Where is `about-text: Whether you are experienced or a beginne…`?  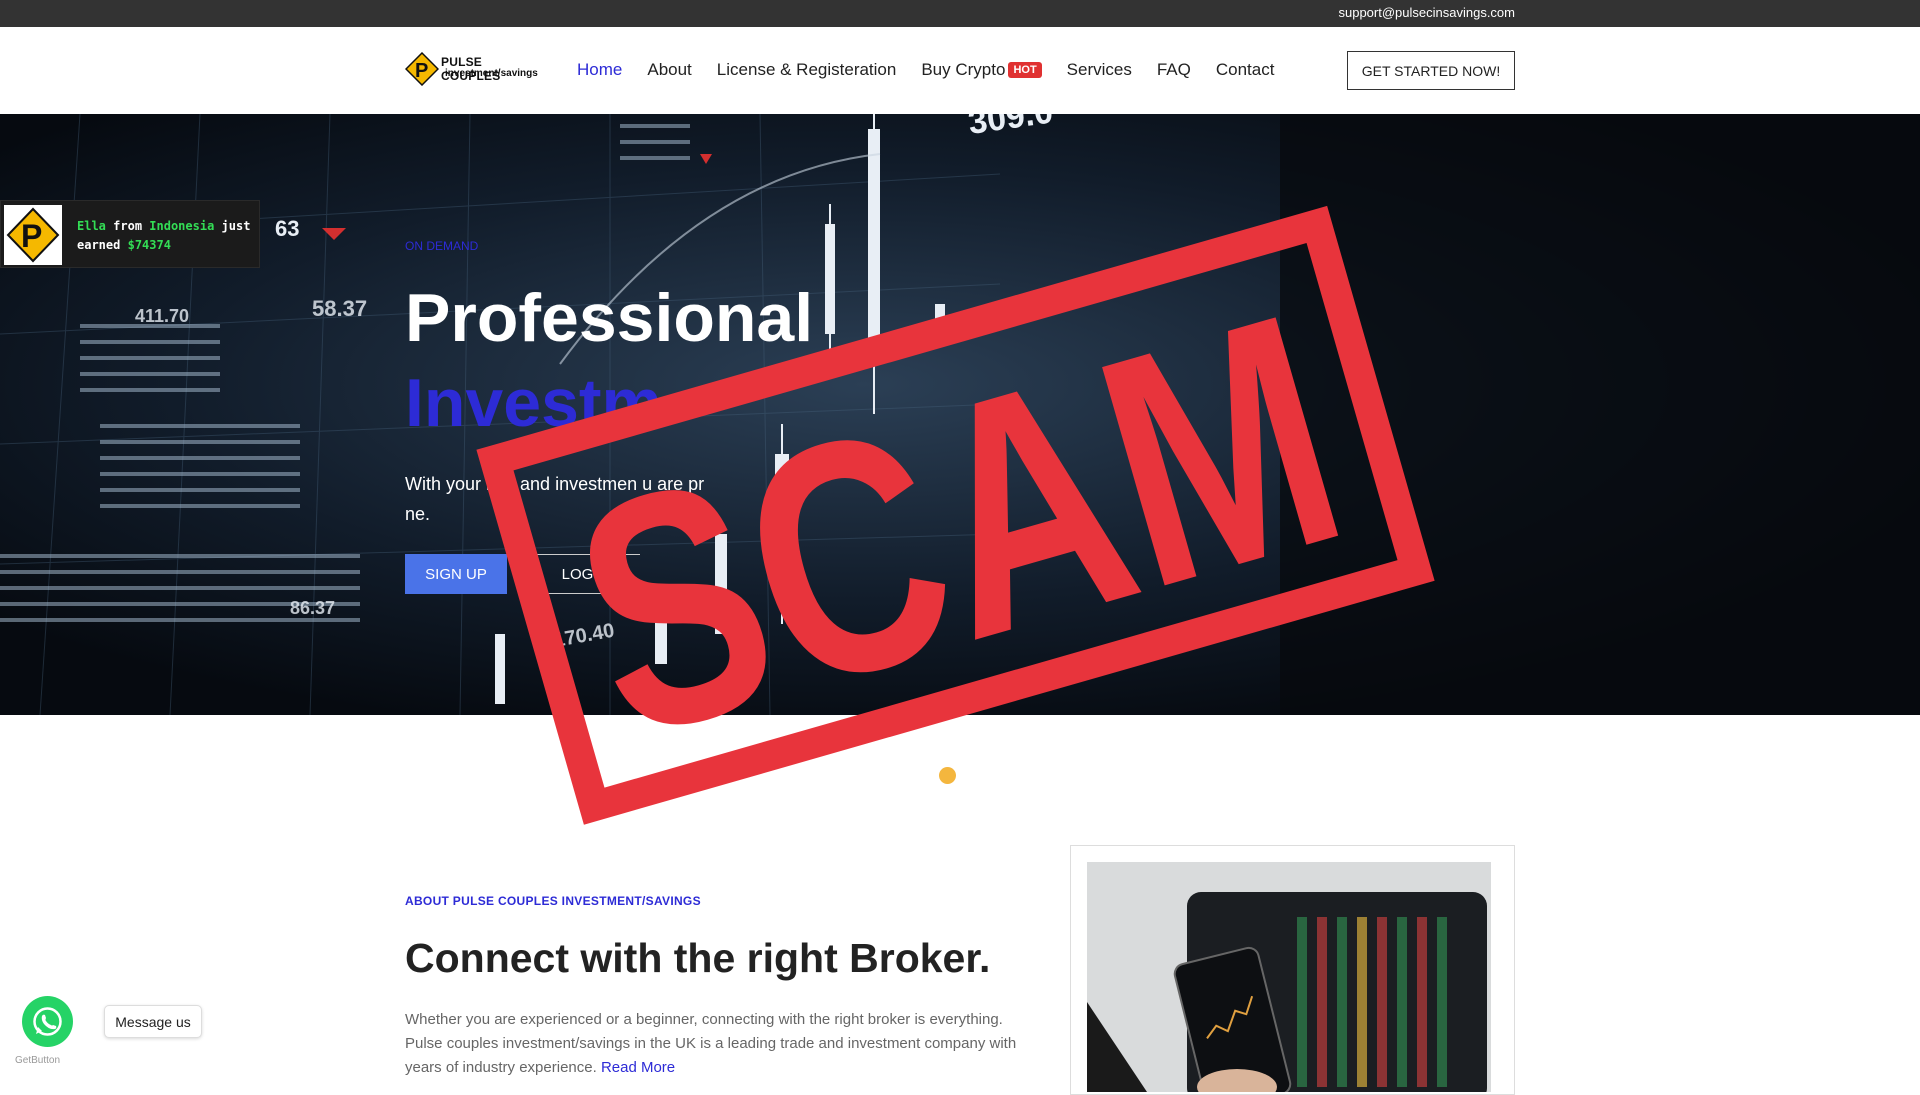
about-text: Whether you are experienced or a beginne… is located at coordinates (720, 1044).